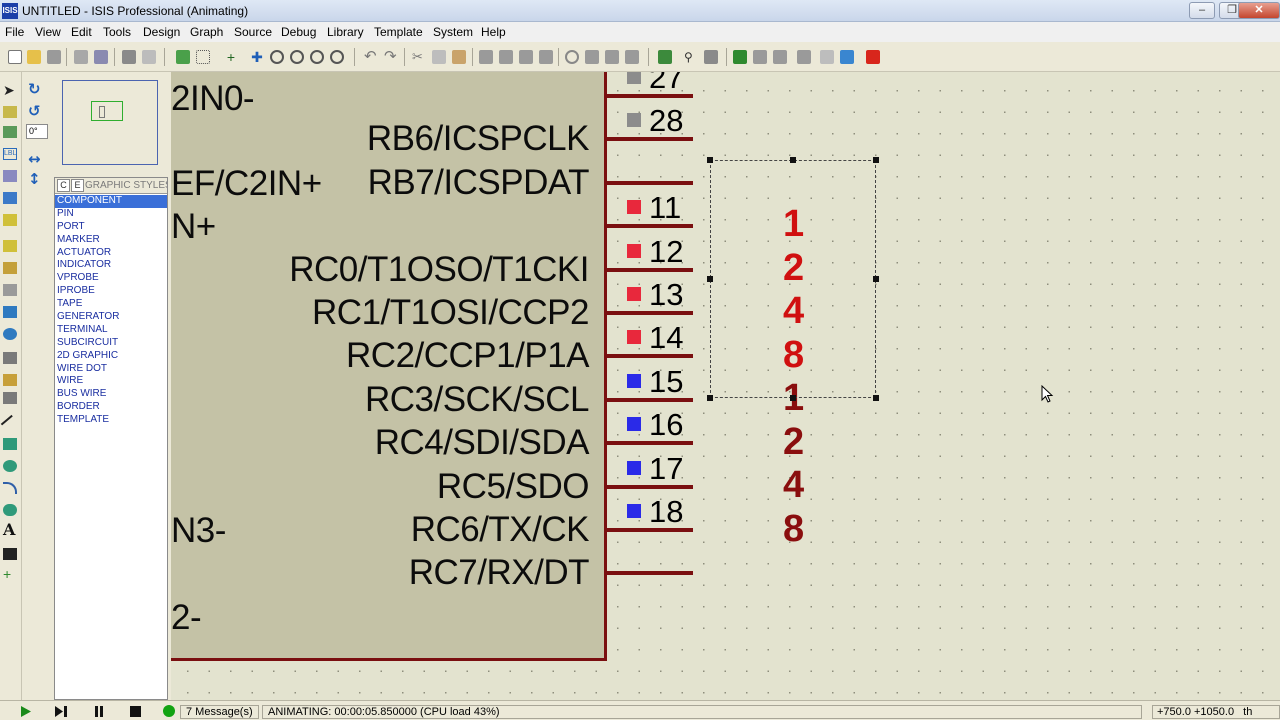 The image size is (1280, 720). I want to click on wire-autorouter-icon, so click(665, 57).